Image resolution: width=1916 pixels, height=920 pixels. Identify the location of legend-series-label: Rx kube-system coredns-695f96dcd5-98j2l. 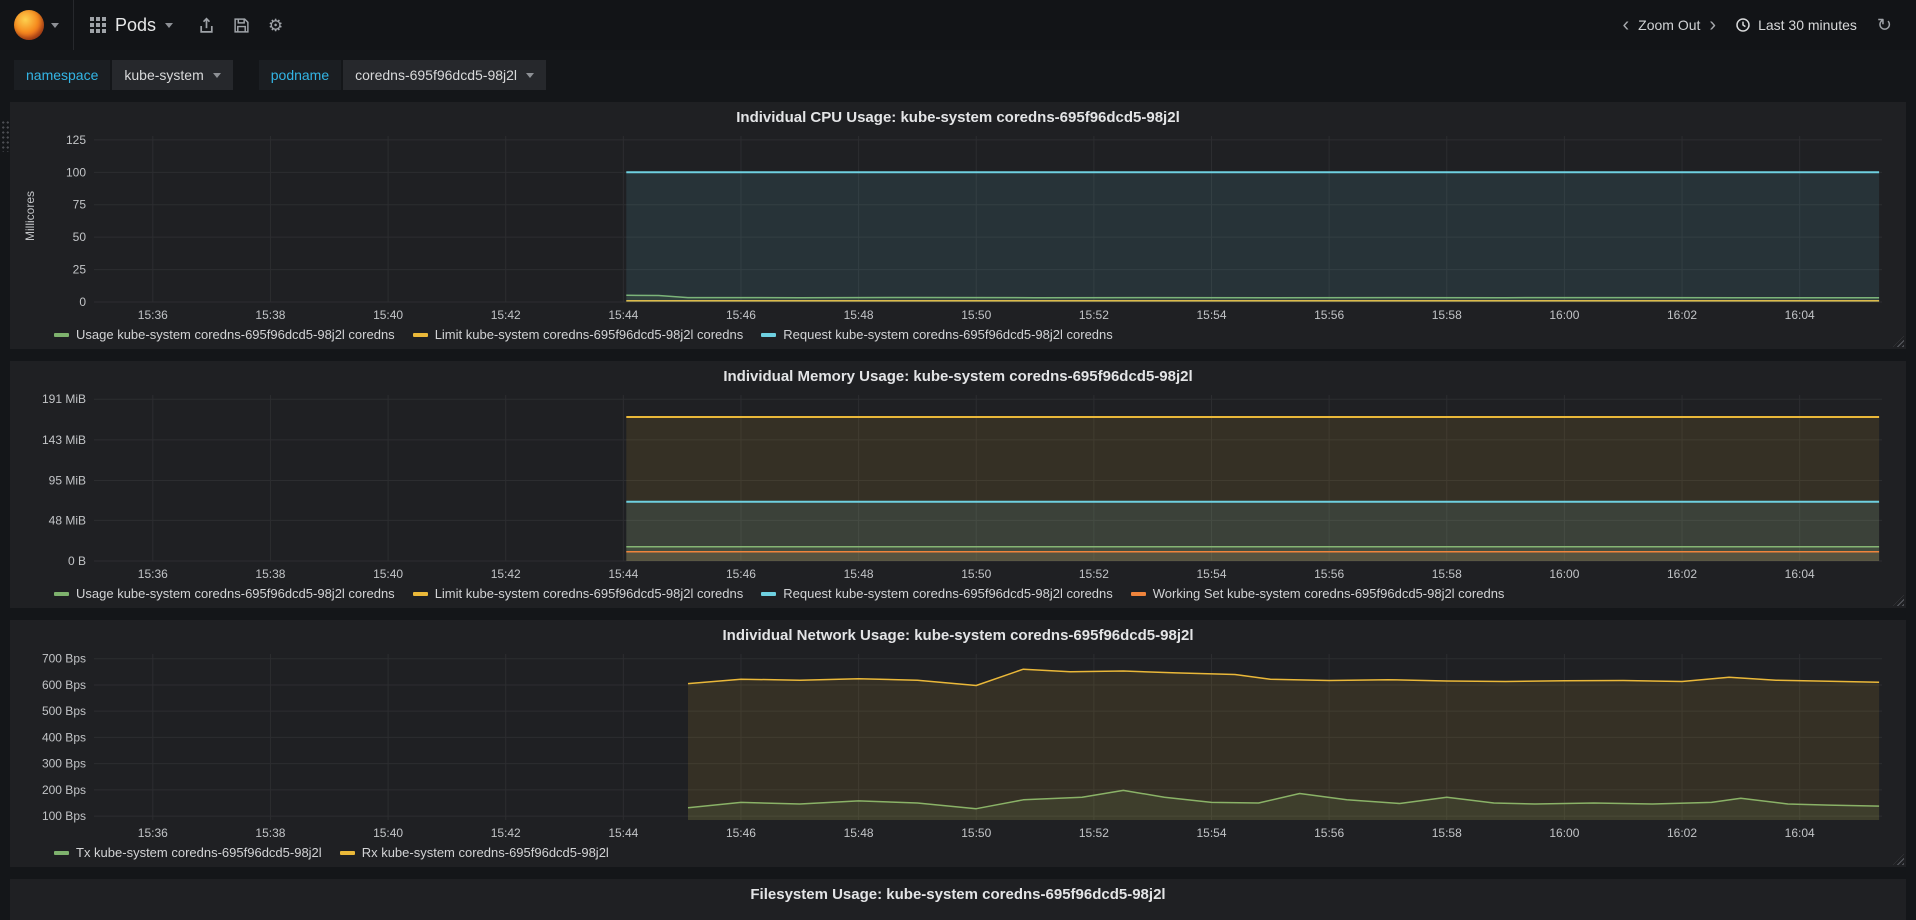
(485, 852).